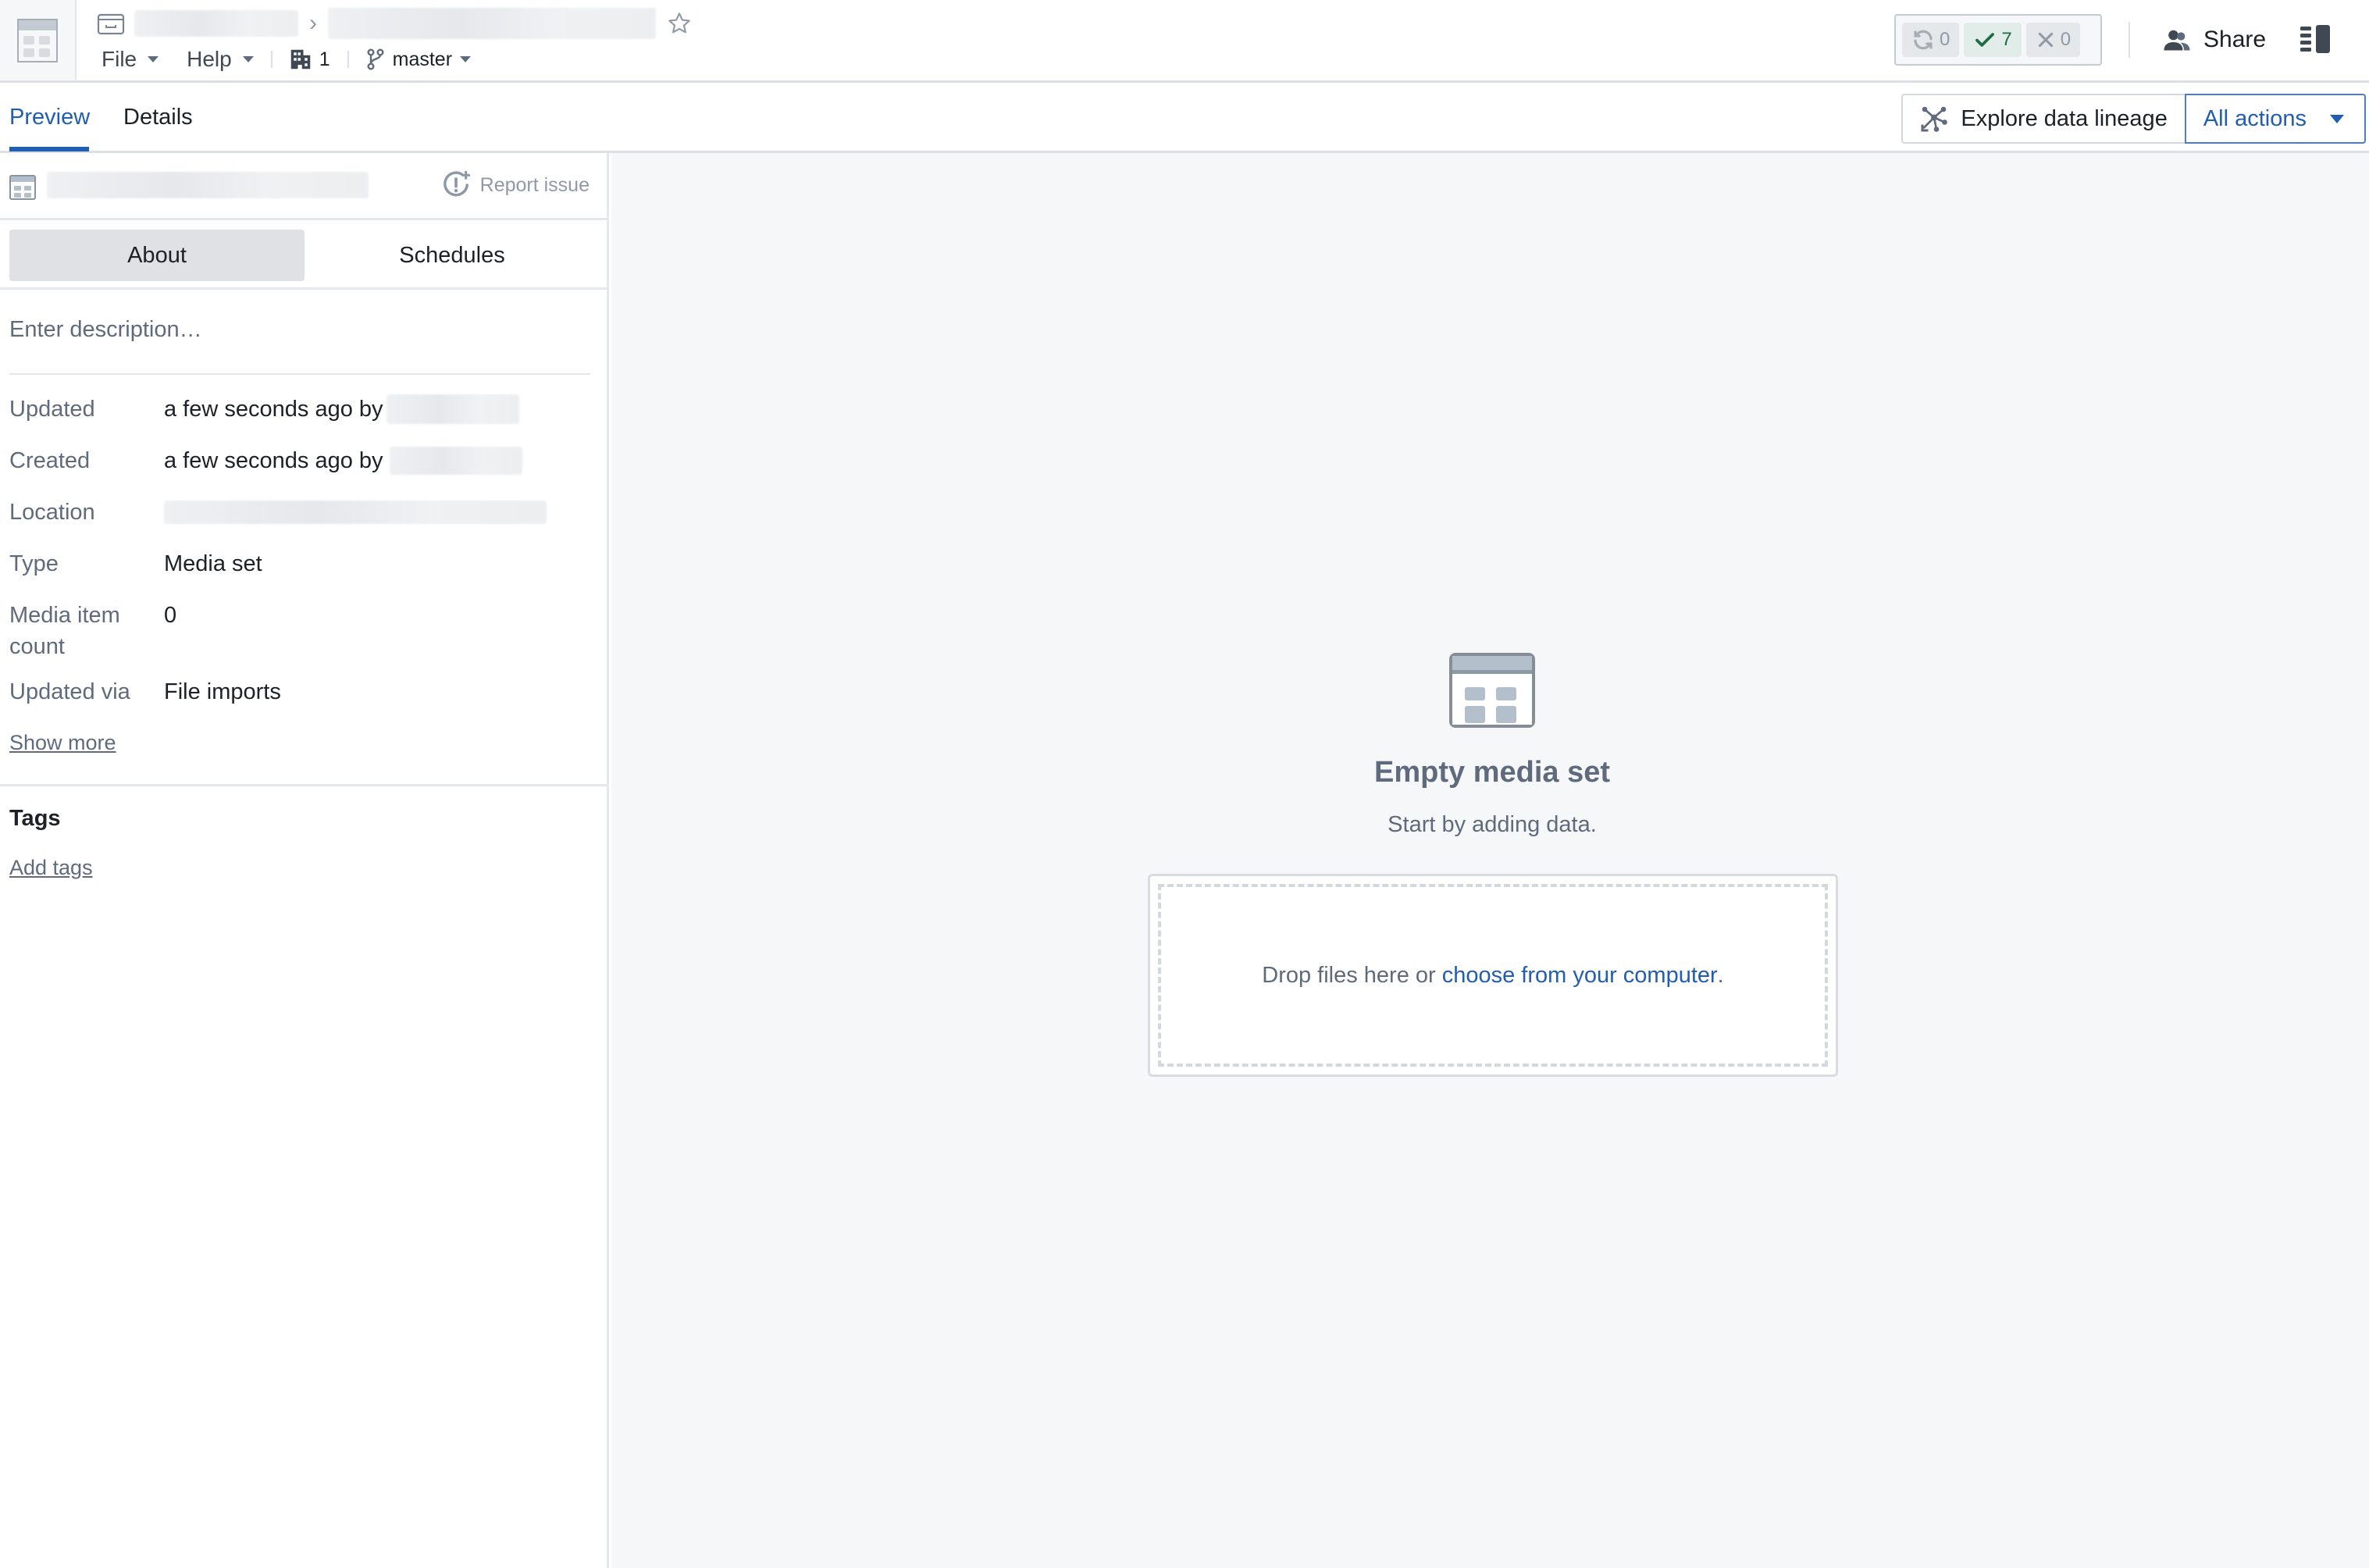 The height and width of the screenshot is (1568, 2369). I want to click on app-logo, so click(38, 40).